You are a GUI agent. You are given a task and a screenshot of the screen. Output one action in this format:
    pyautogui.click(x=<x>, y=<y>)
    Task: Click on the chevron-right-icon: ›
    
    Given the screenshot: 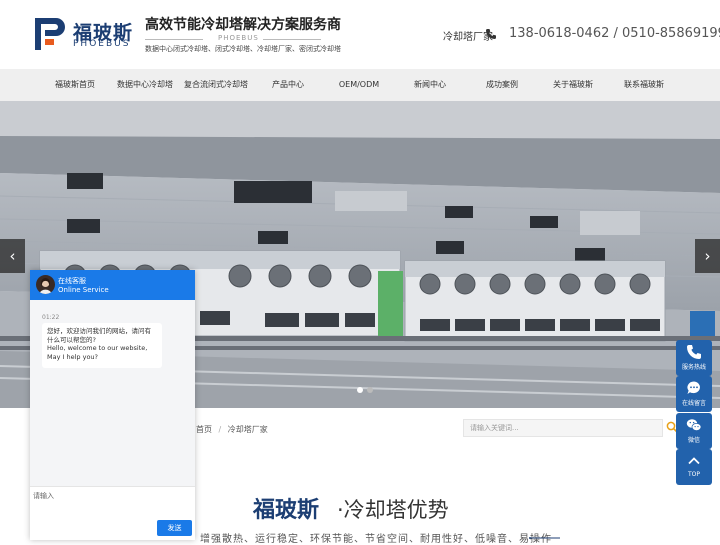 What is the action you would take?
    pyautogui.click(x=707, y=256)
    